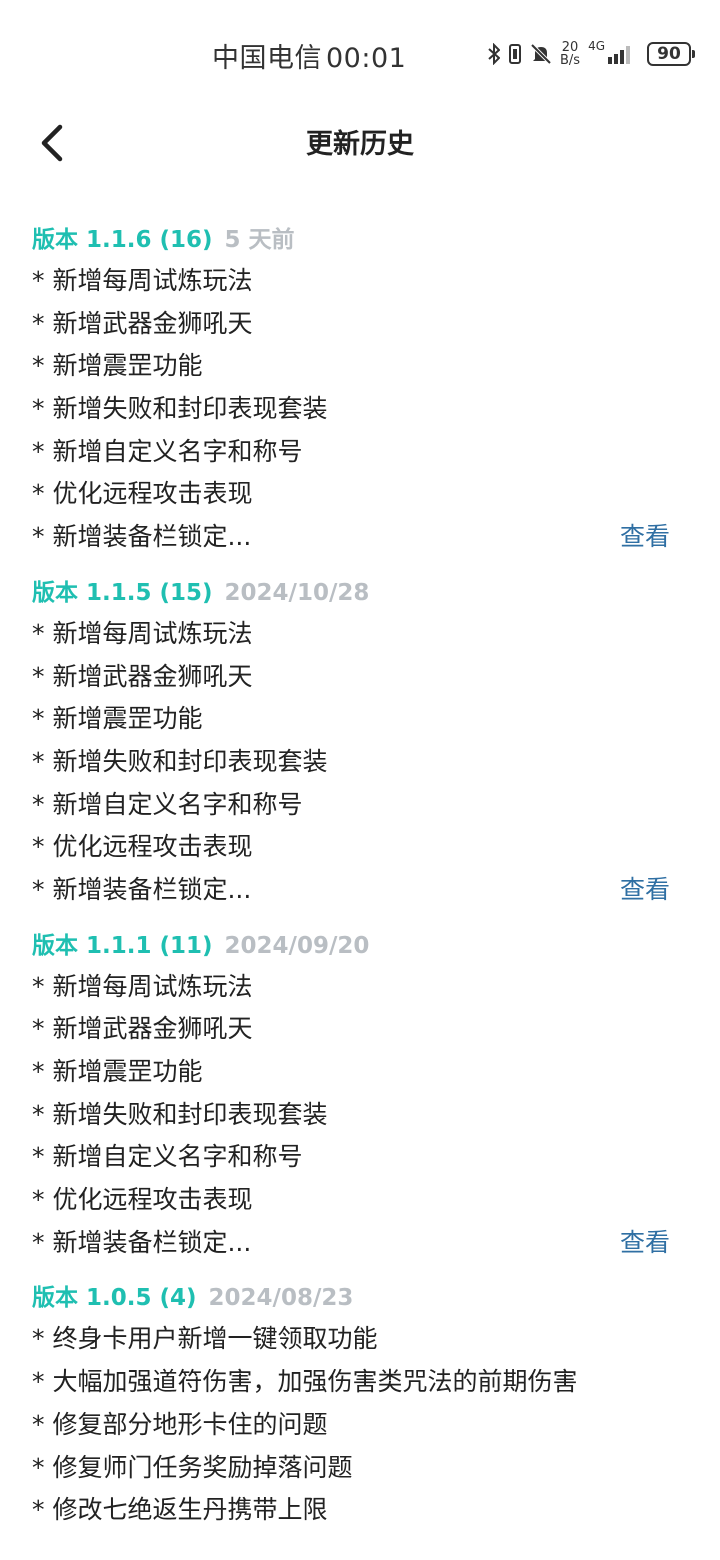 This screenshot has width=720, height=1560. I want to click on version-date: 2024/10/28, so click(297, 592).